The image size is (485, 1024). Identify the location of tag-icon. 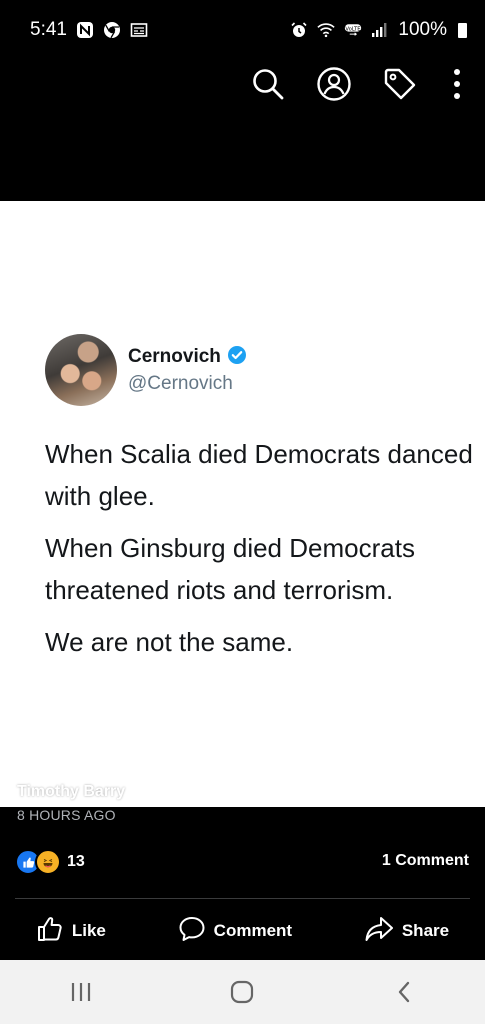
(400, 84).